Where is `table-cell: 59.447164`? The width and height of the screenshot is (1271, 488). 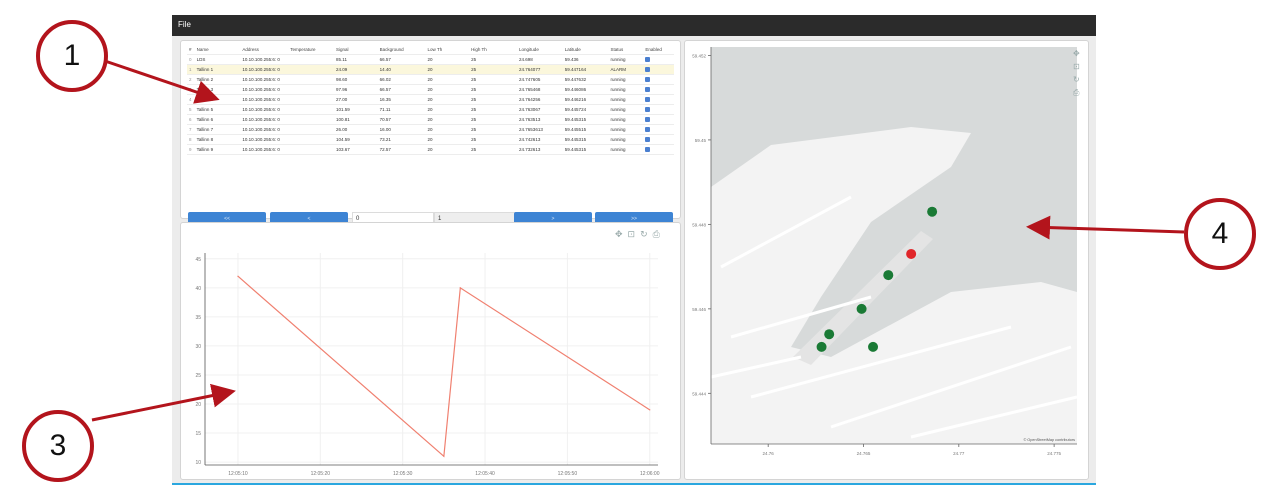 table-cell: 59.447164 is located at coordinates (585, 69).